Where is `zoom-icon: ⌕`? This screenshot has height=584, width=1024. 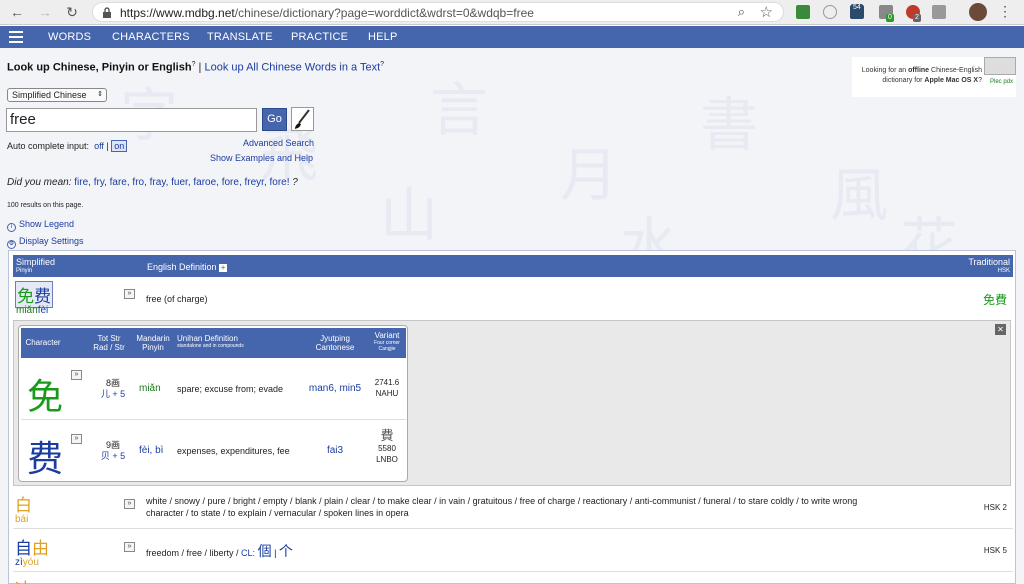 zoom-icon: ⌕ is located at coordinates (741, 12).